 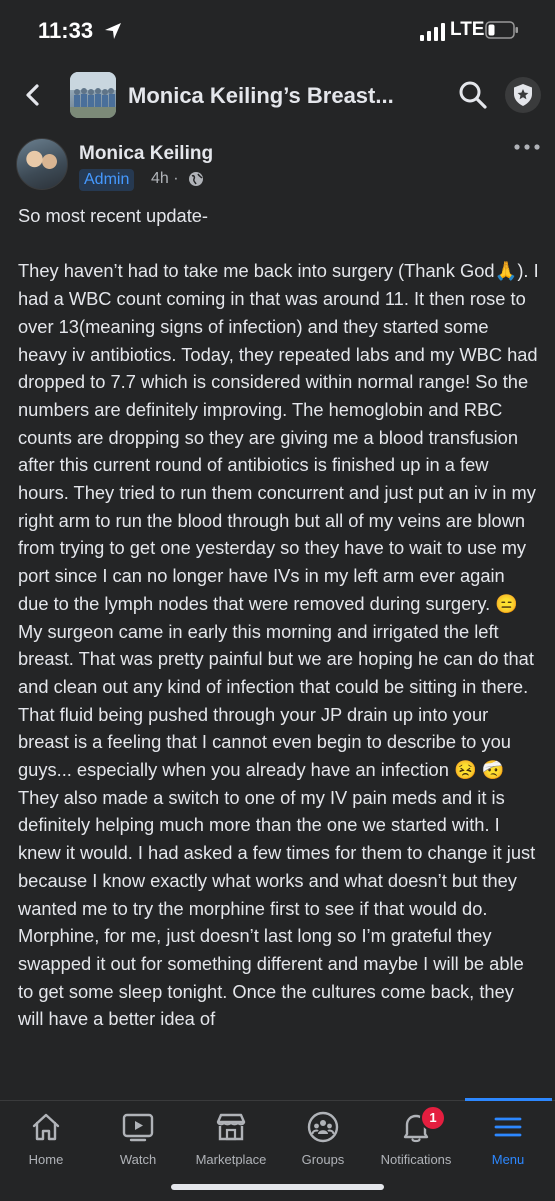 What do you see at coordinates (433, 1118) in the screenshot?
I see `notification-count-badge: 1` at bounding box center [433, 1118].